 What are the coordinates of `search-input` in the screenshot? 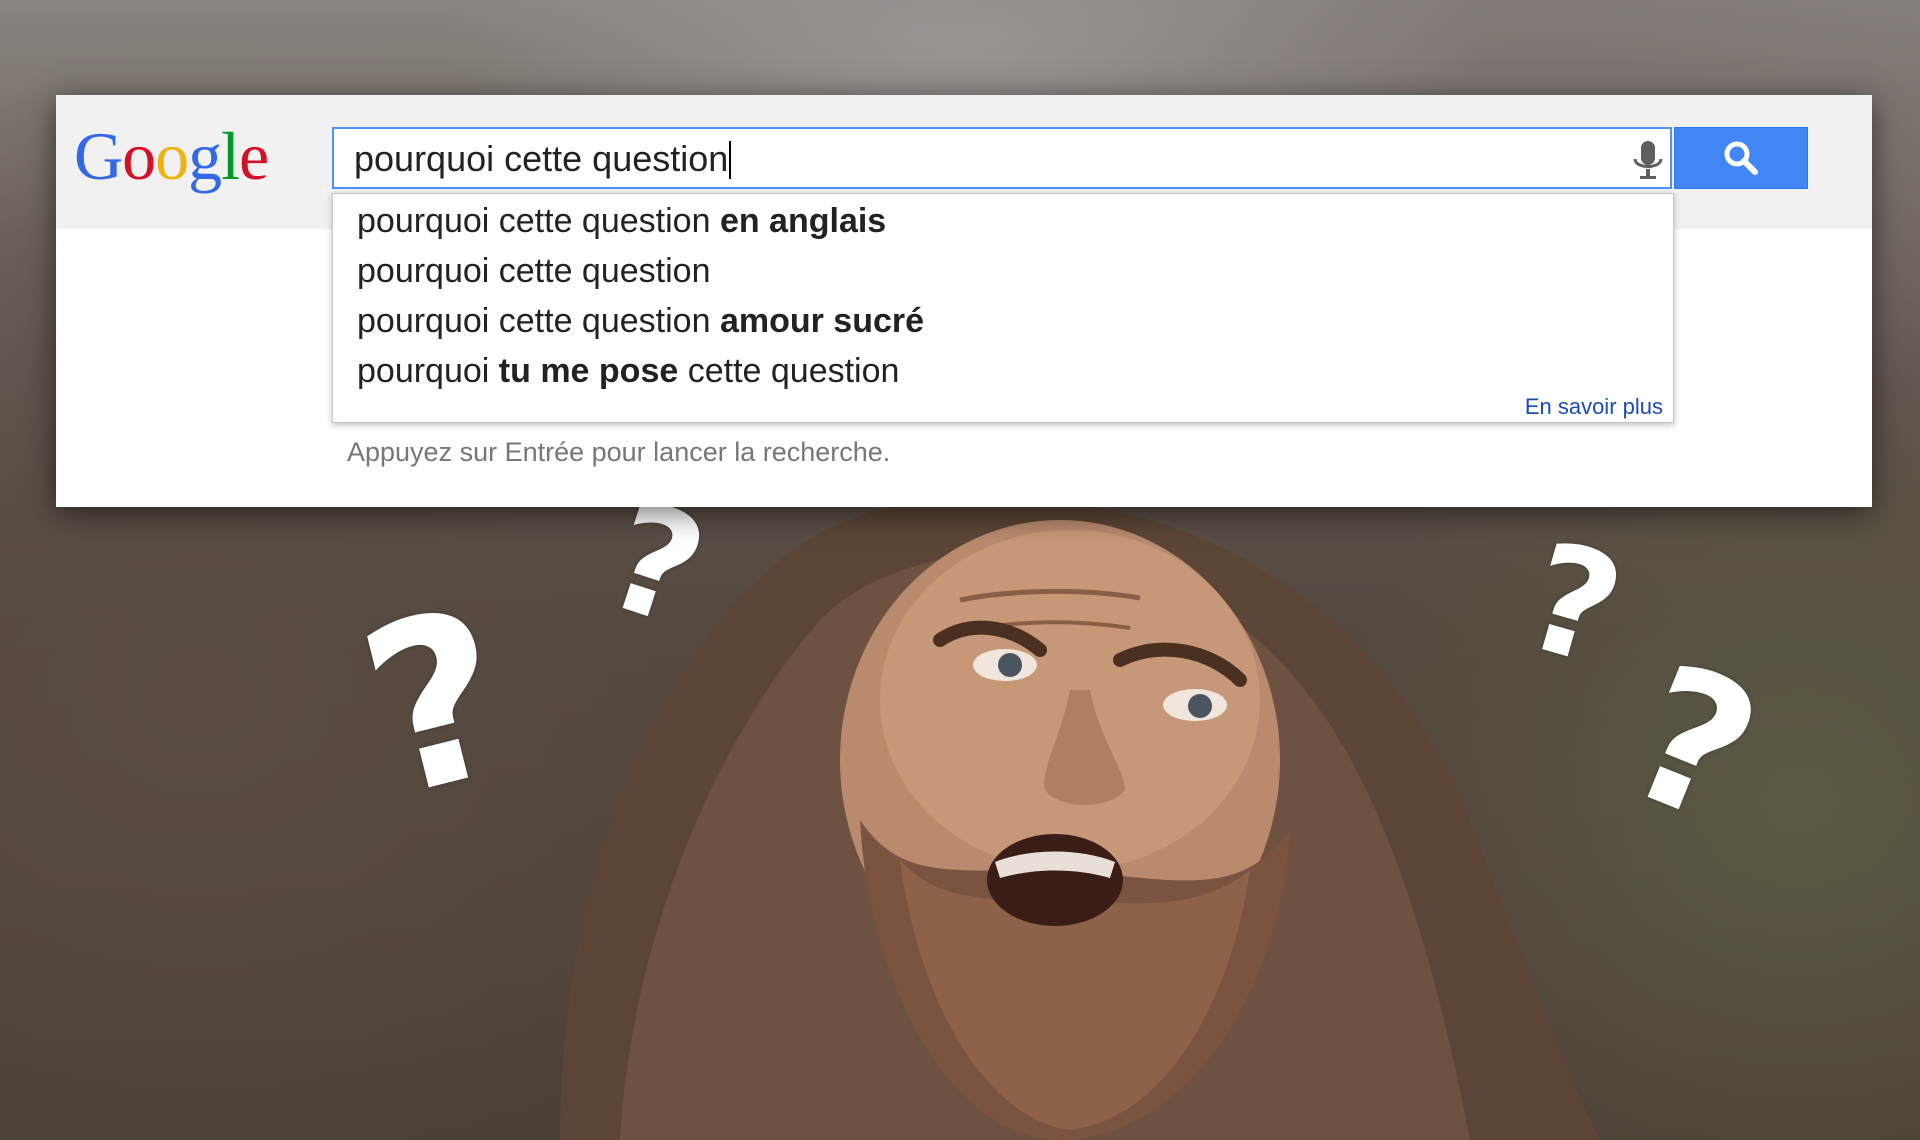 It's located at (964, 159).